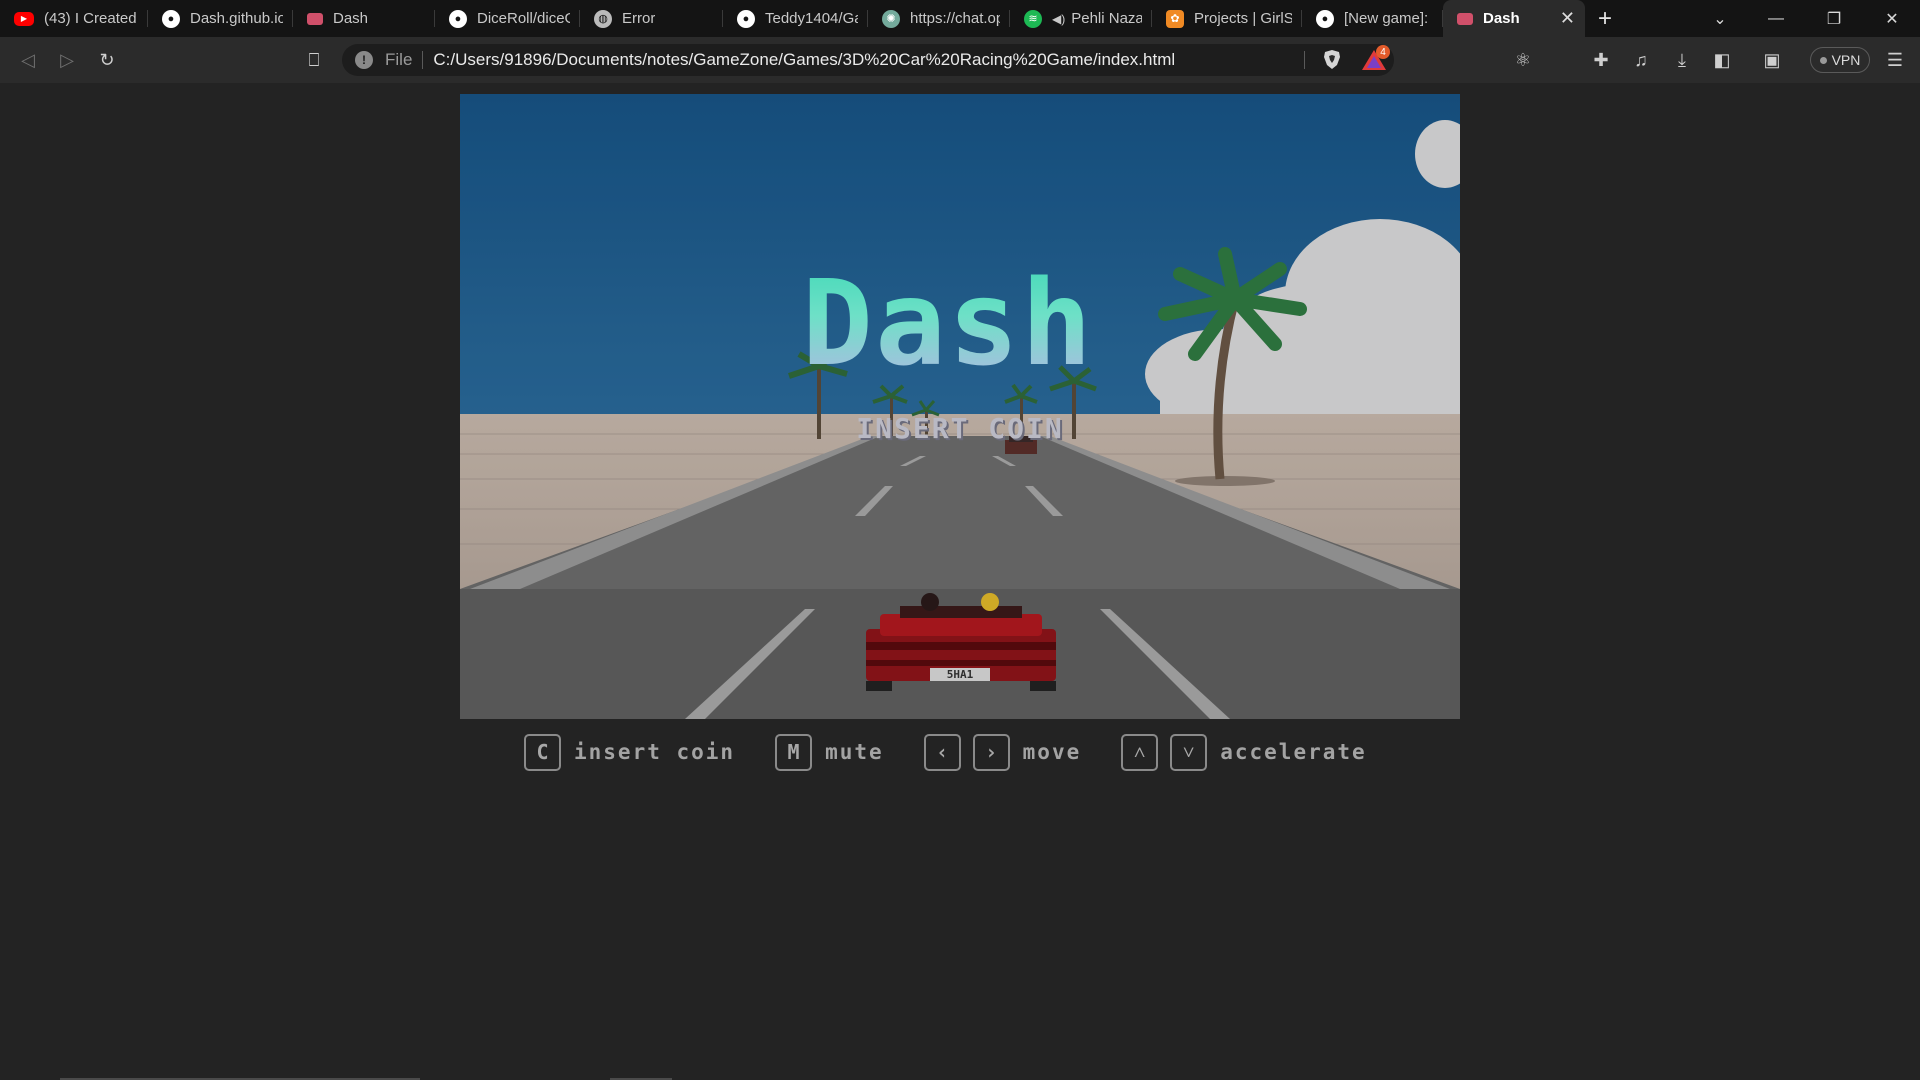 The width and height of the screenshot is (1920, 1080). I want to click on control-label-mute: mute, so click(854, 752).